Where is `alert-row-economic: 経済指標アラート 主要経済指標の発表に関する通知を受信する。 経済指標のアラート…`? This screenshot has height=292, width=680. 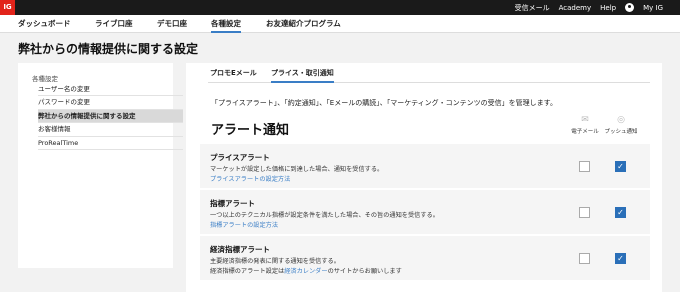 alert-row-economic: 経済指標アラート 主要経済指標の発表に関する通知を受信する。 経済指標のアラート… is located at coordinates (425, 258).